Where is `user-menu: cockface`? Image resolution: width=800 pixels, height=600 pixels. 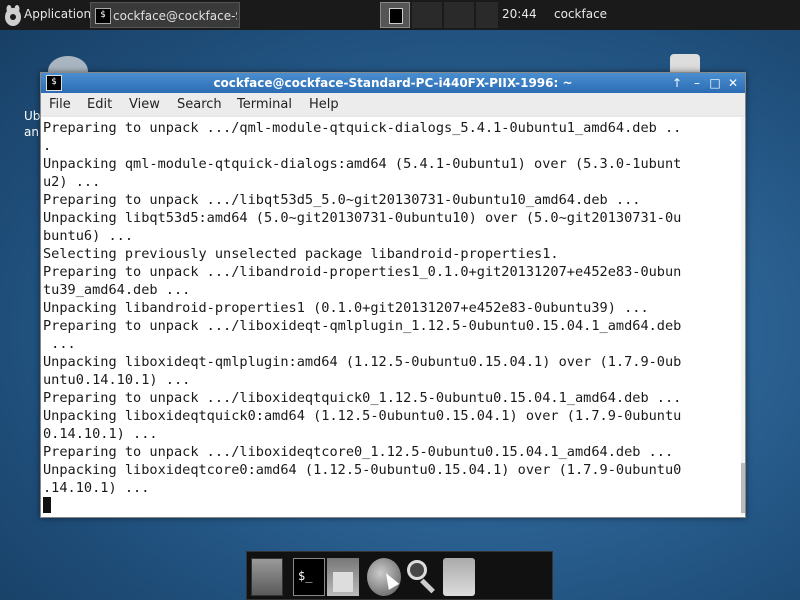 user-menu: cockface is located at coordinates (580, 14).